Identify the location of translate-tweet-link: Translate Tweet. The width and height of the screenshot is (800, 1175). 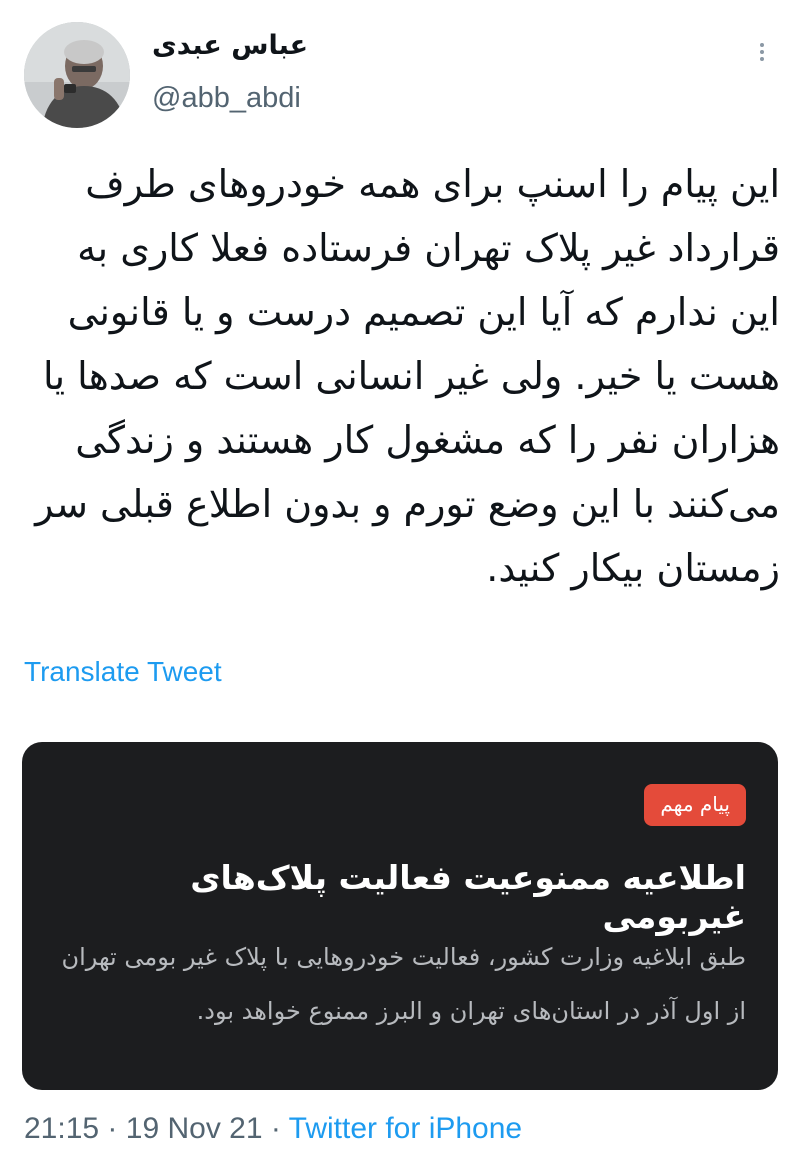
(123, 672).